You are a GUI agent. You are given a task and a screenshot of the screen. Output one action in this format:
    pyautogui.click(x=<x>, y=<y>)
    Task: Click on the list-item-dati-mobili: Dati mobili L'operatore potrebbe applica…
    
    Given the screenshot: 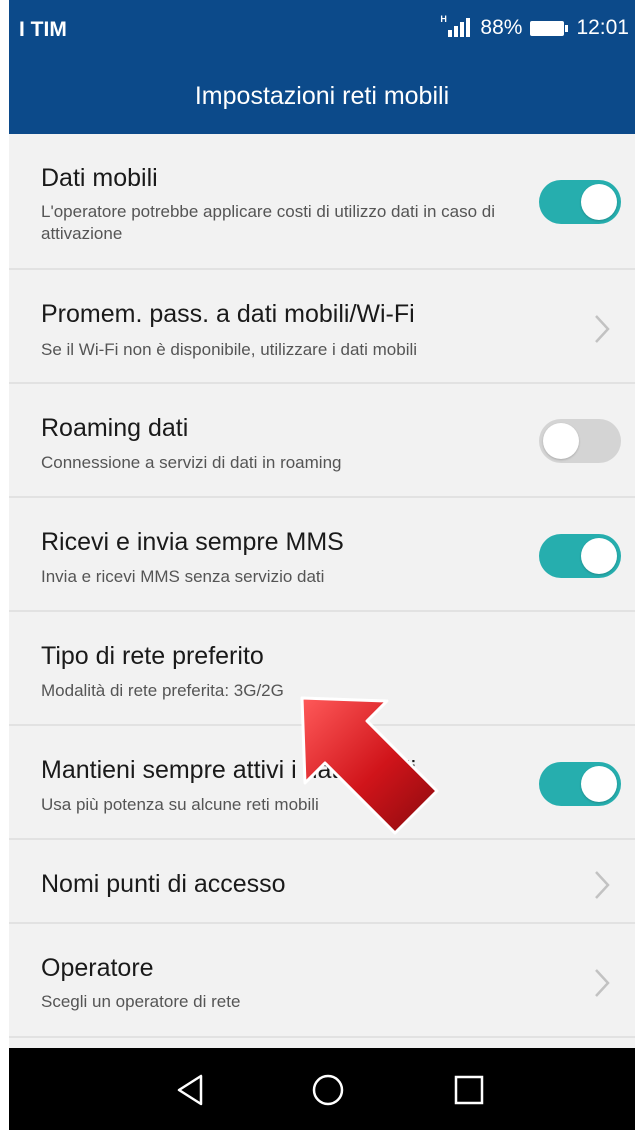 What is the action you would take?
    pyautogui.click(x=322, y=202)
    